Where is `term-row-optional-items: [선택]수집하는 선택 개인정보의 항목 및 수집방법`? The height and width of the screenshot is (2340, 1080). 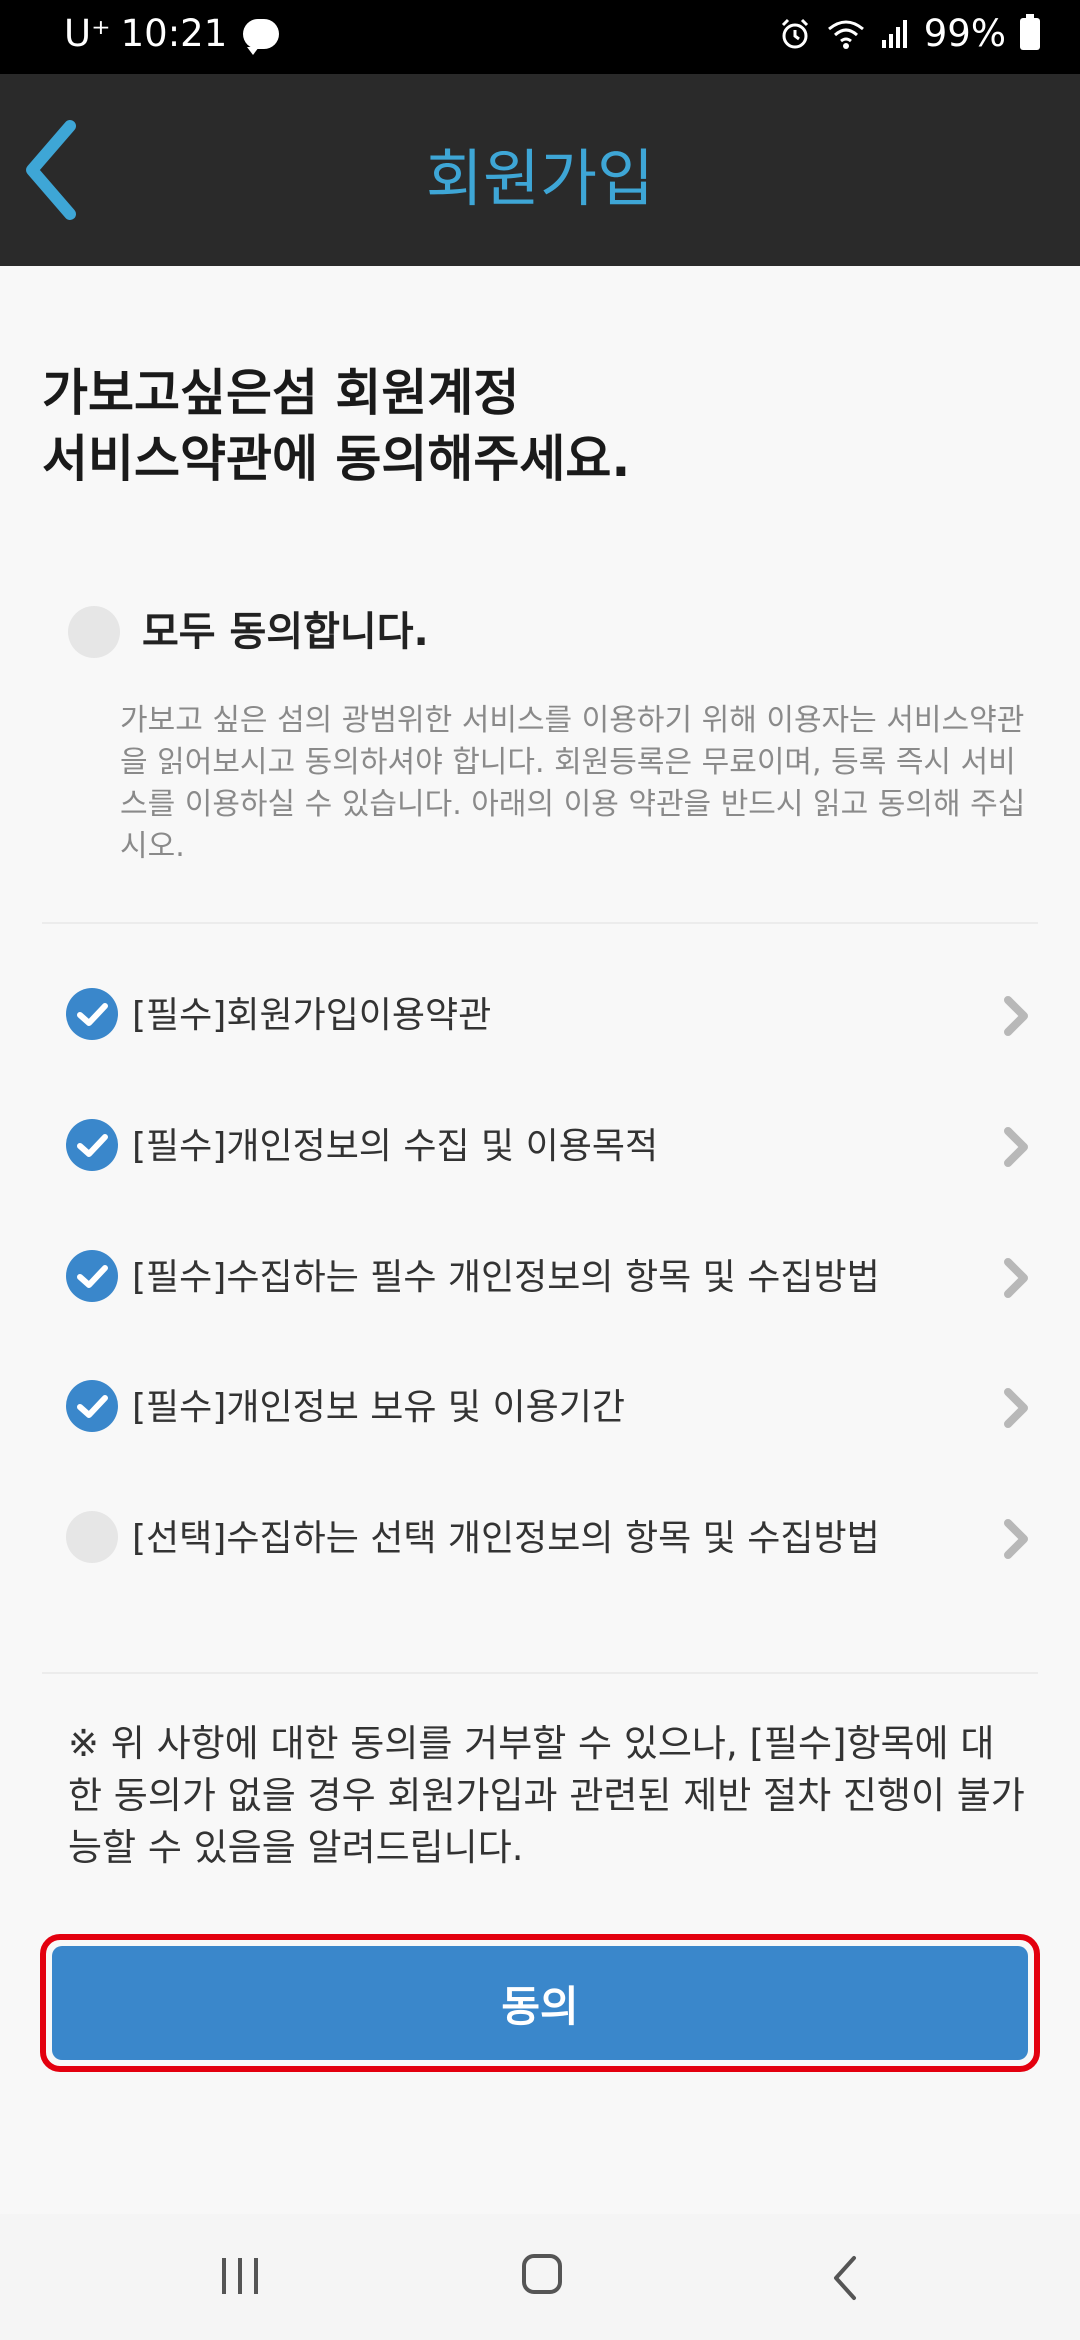 term-row-optional-items: [선택]수집하는 선택 개인정보의 항목 및 수집방법 is located at coordinates (540, 1539).